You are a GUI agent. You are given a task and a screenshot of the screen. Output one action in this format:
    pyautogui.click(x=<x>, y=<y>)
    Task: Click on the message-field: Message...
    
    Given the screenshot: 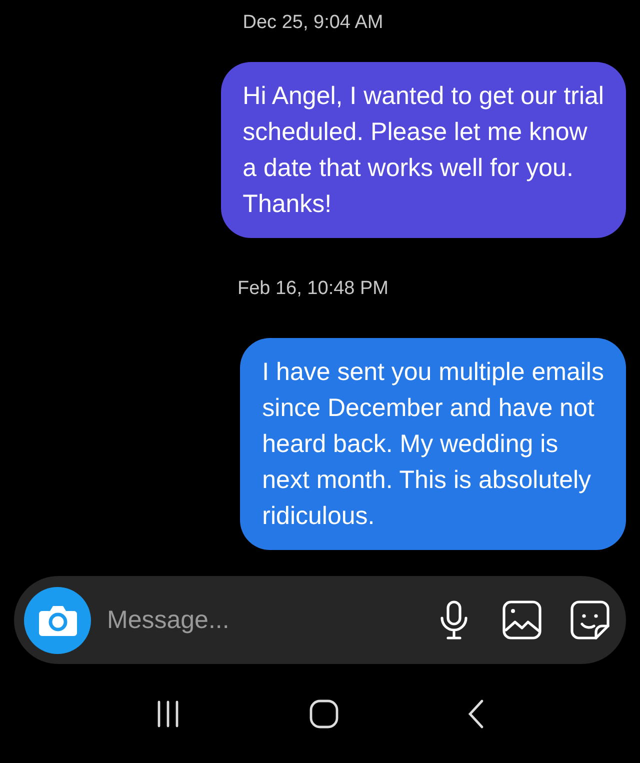 What is the action you would take?
    pyautogui.click(x=256, y=620)
    